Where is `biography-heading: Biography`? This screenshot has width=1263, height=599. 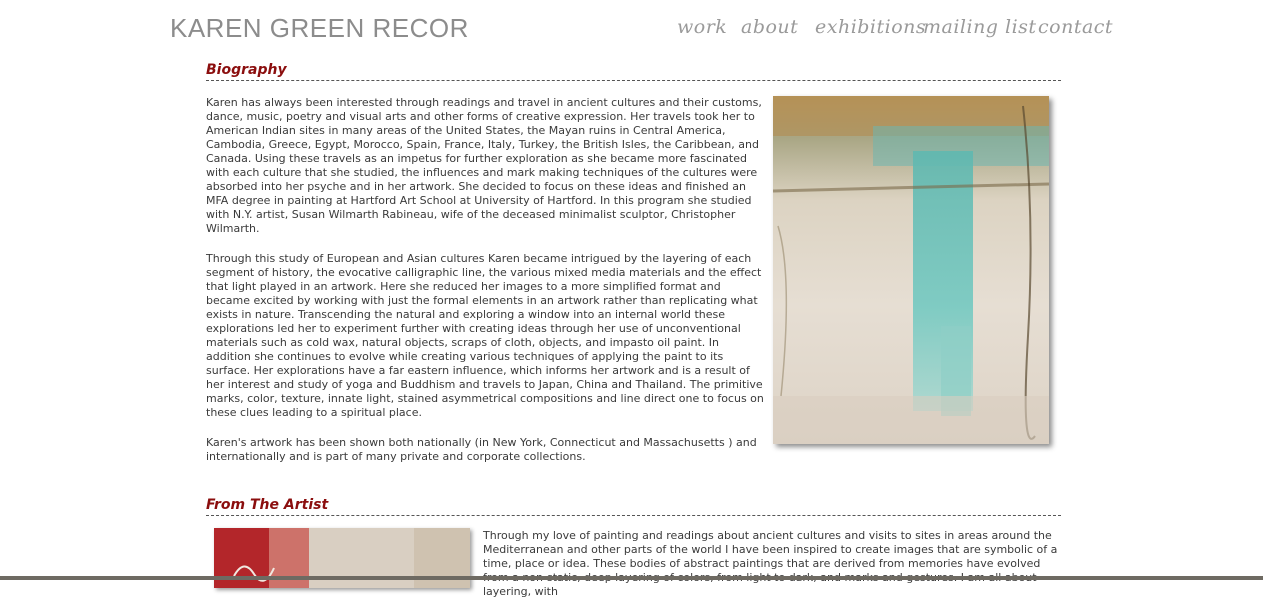
biography-heading: Biography is located at coordinates (633, 71).